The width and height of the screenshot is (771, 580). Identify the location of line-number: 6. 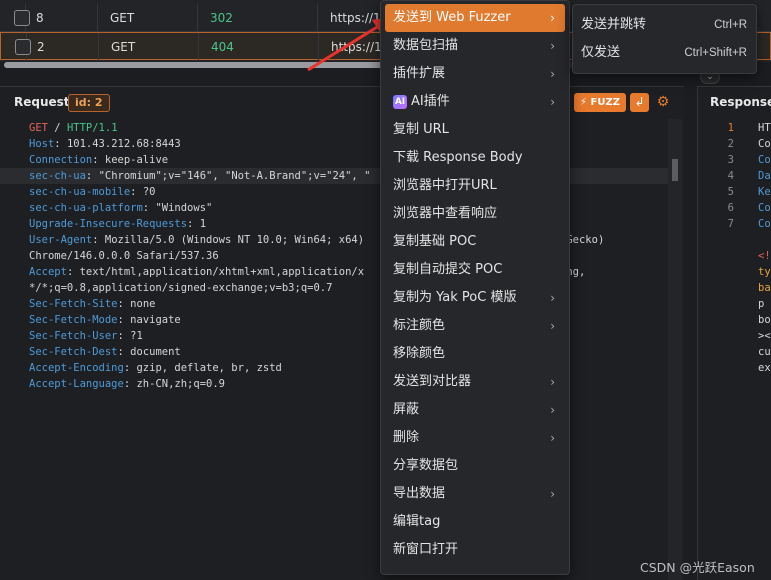
(730, 208).